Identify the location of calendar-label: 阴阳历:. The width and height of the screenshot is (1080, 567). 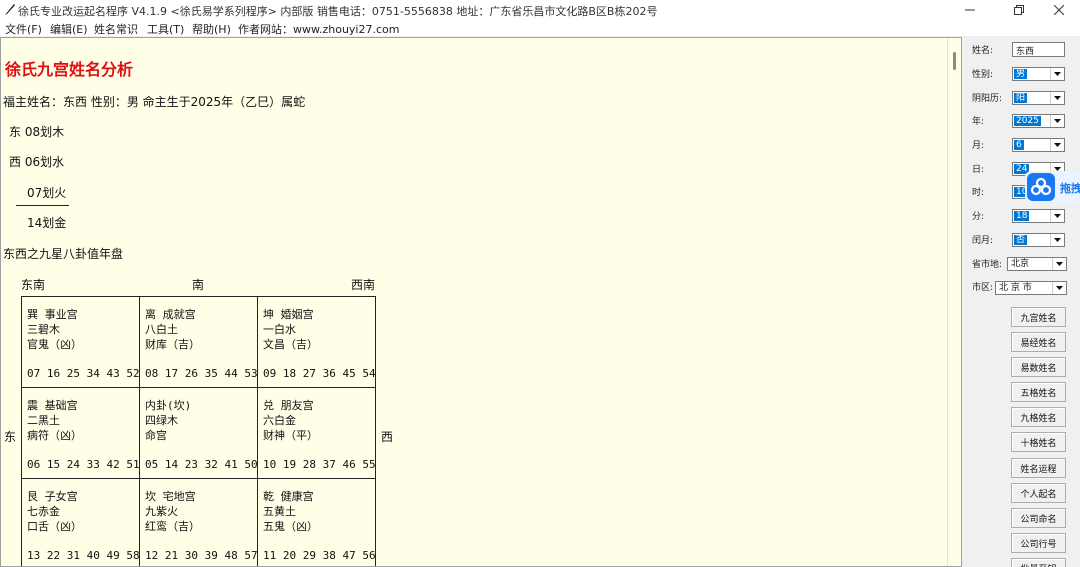
(987, 99).